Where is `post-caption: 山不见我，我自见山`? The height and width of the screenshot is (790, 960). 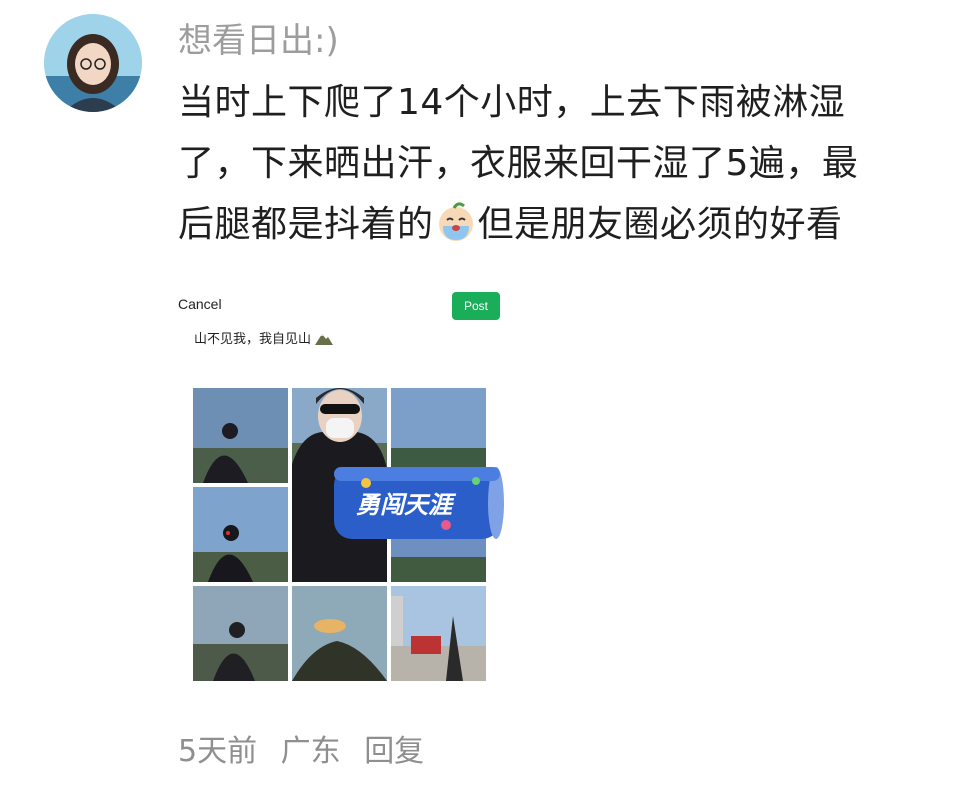 post-caption: 山不见我，我自见山 is located at coordinates (264, 337).